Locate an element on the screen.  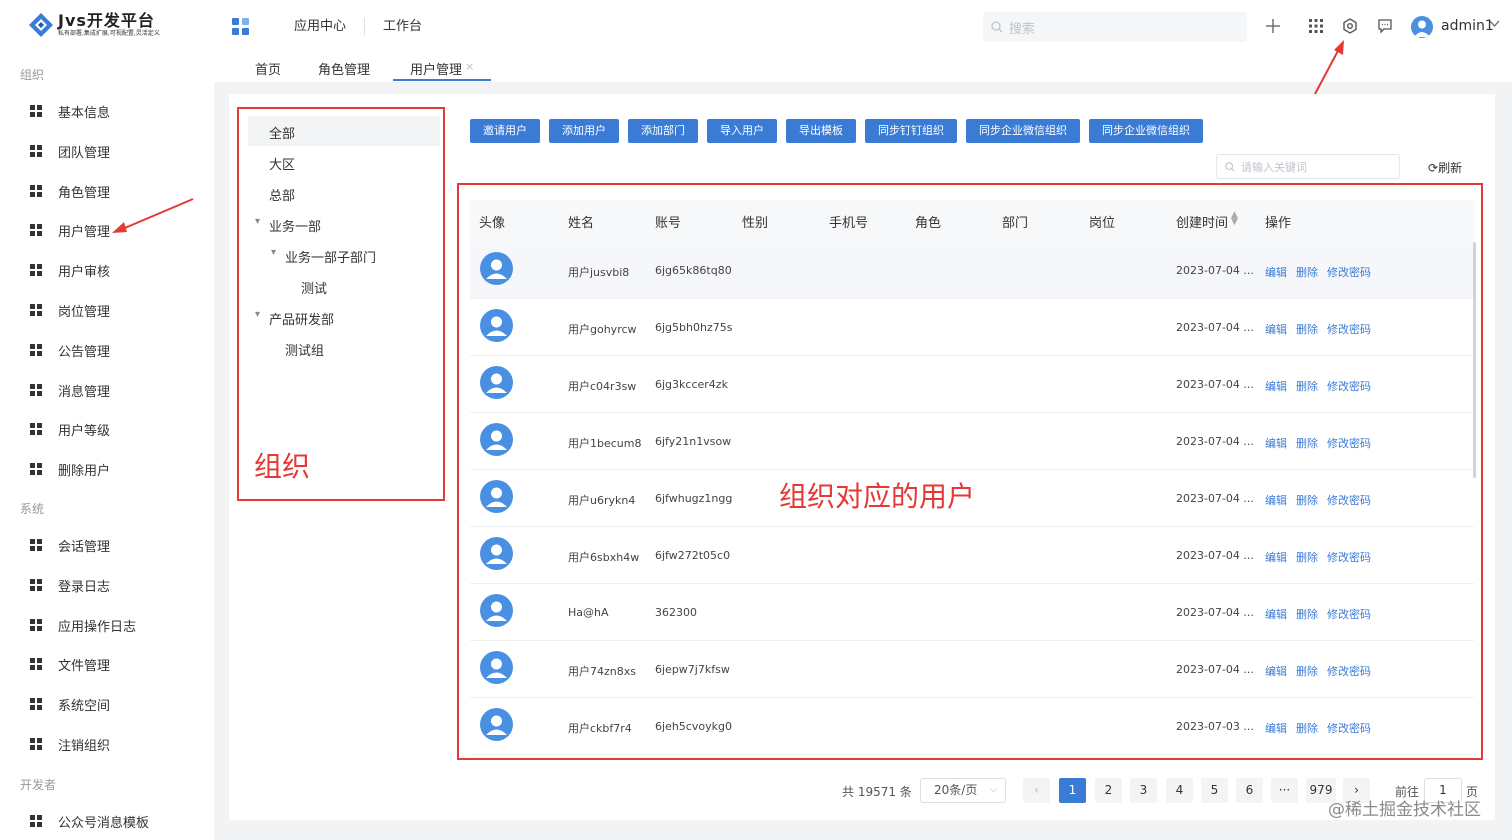
toolbar-button: 导入用户 is located at coordinates (742, 131).